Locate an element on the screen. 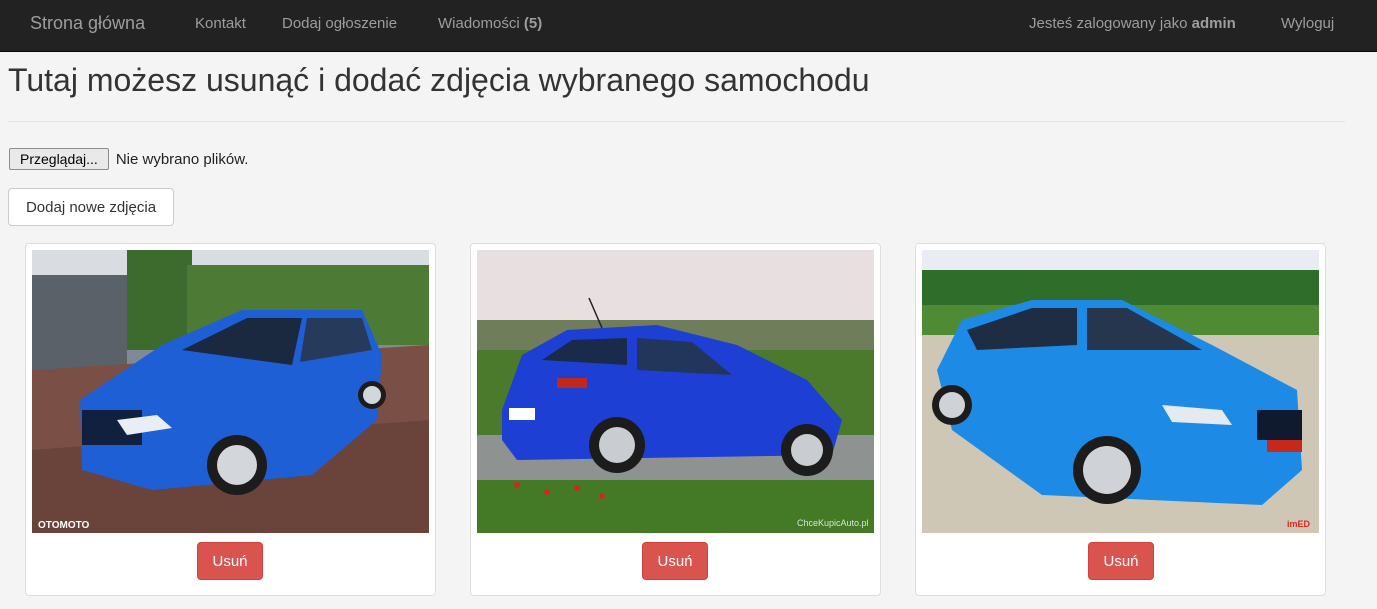  nav-contact-link: Kontakt is located at coordinates (220, 23).